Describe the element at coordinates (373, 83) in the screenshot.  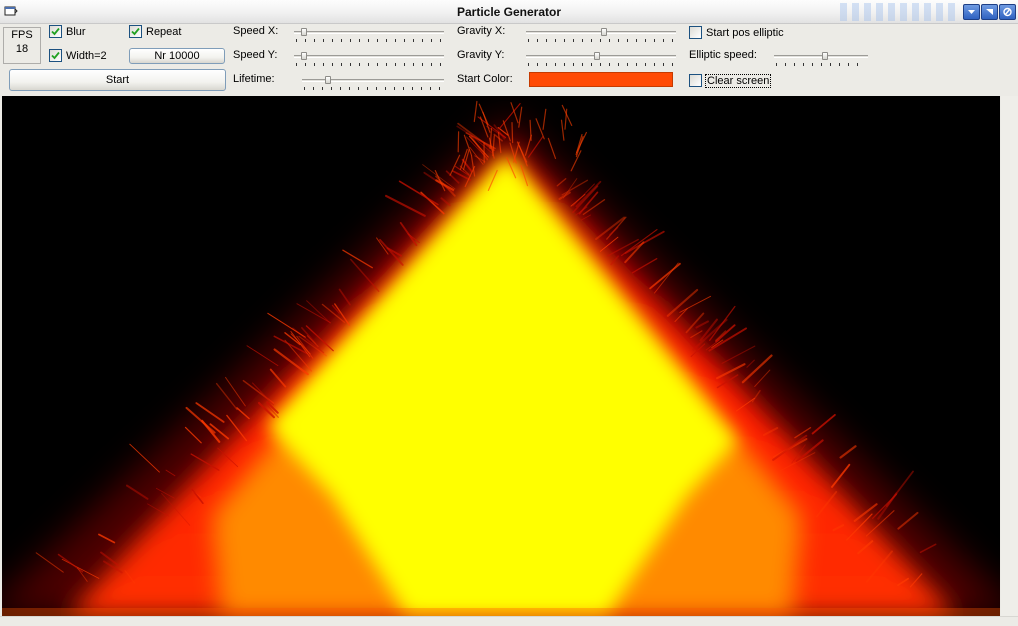
I see `lifetime-slider` at that location.